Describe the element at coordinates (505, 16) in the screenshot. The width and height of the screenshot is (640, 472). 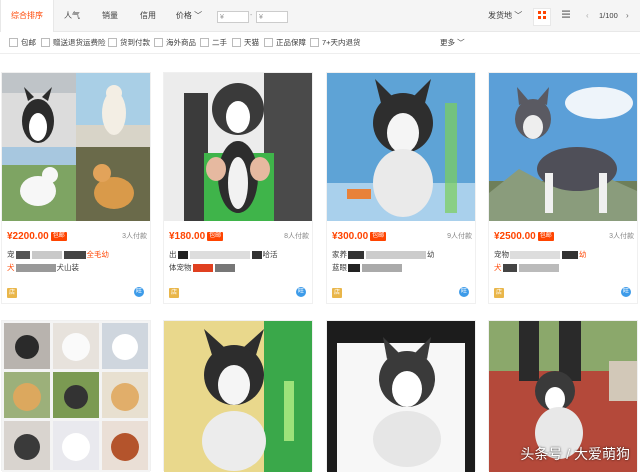
I see `location-dropdown: 发货地 ﹀` at that location.